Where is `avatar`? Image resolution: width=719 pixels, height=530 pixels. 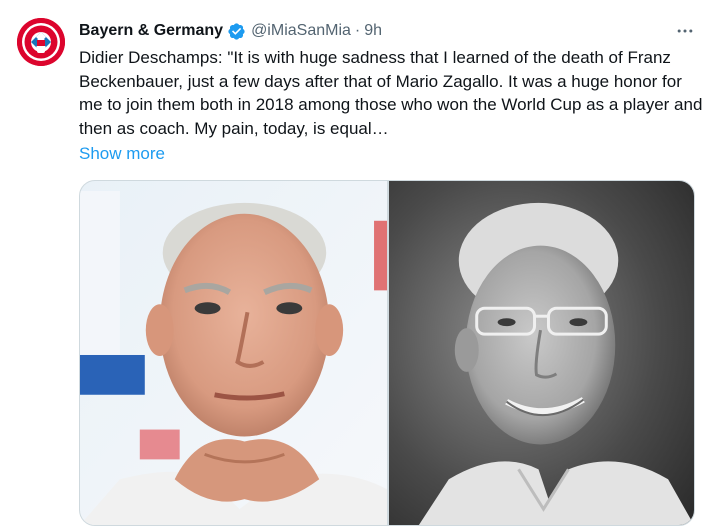 avatar is located at coordinates (41, 42).